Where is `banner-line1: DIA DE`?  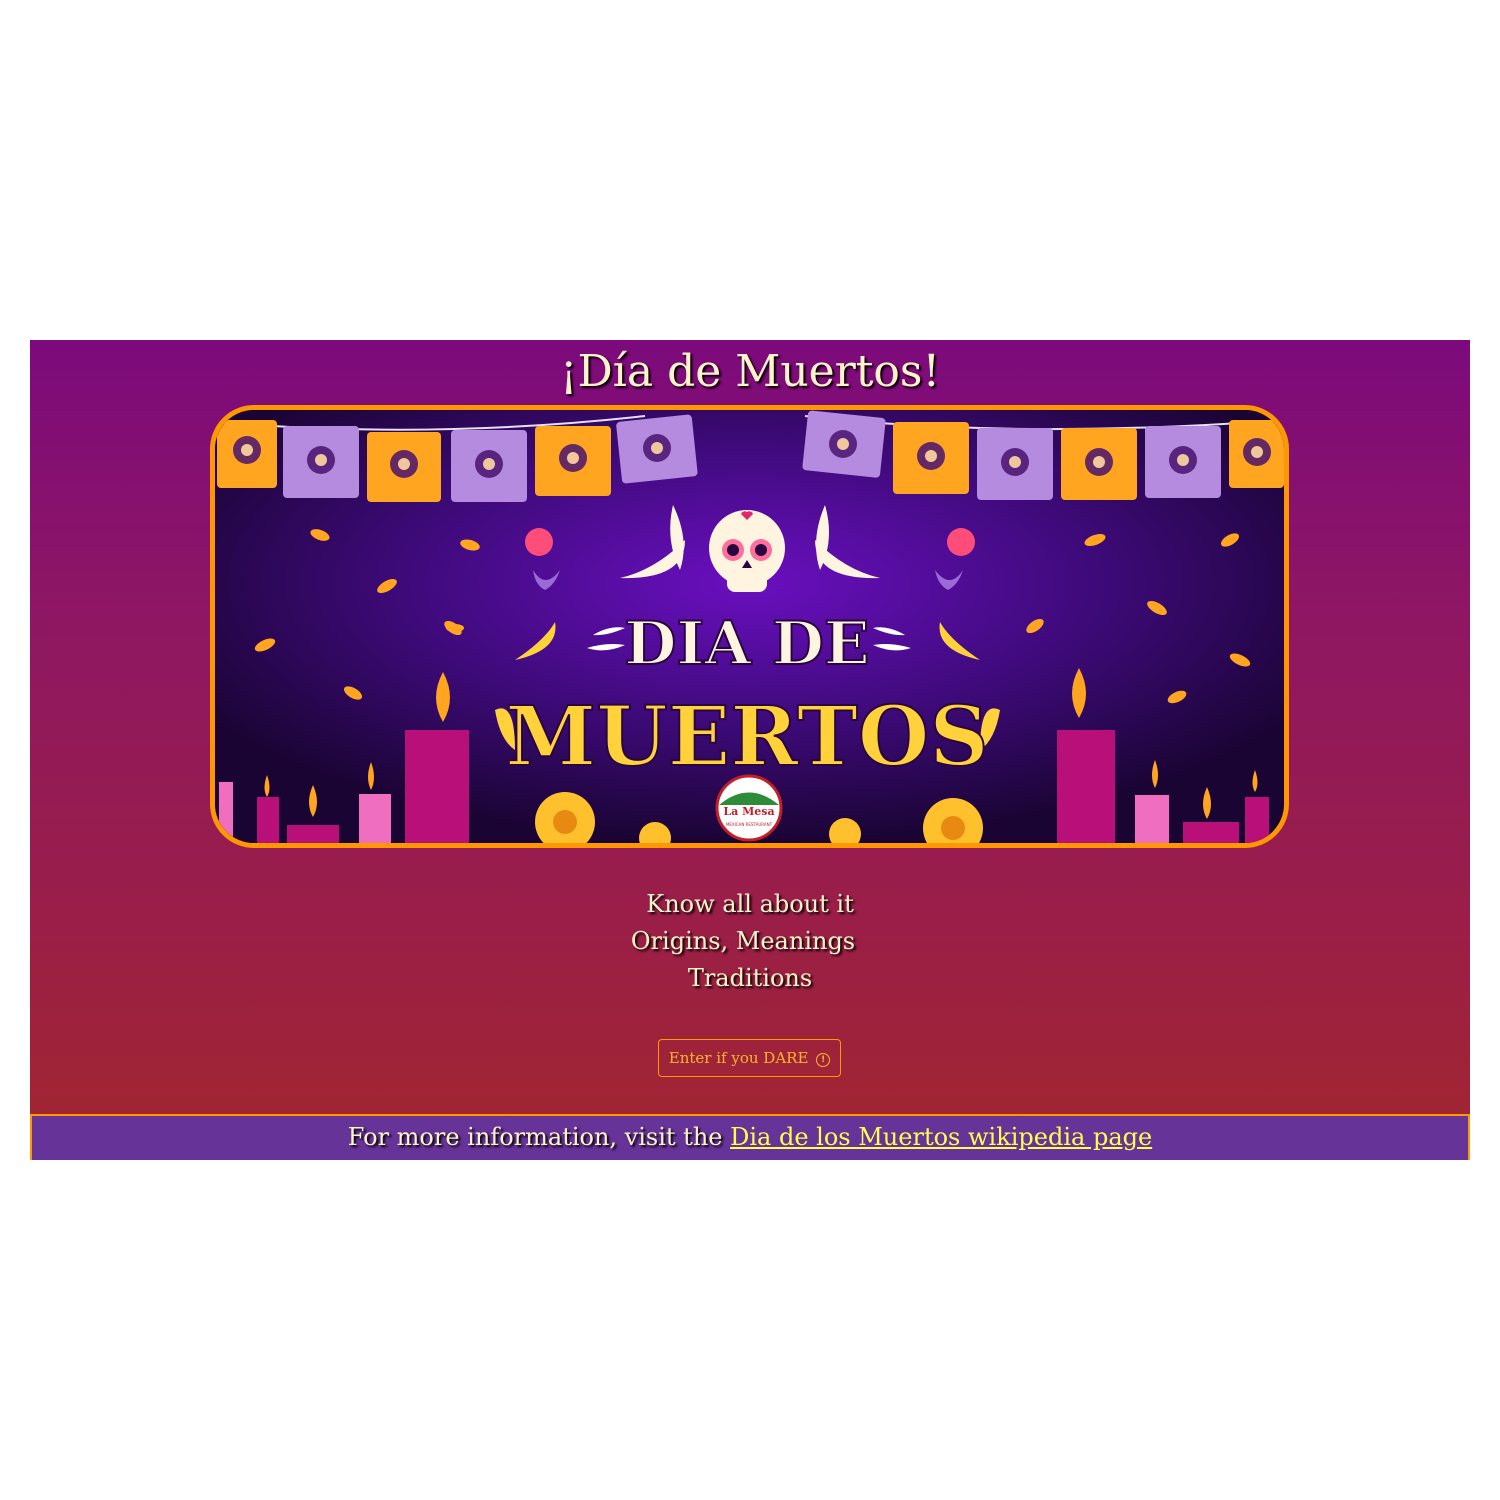 banner-line1: DIA DE is located at coordinates (746, 644).